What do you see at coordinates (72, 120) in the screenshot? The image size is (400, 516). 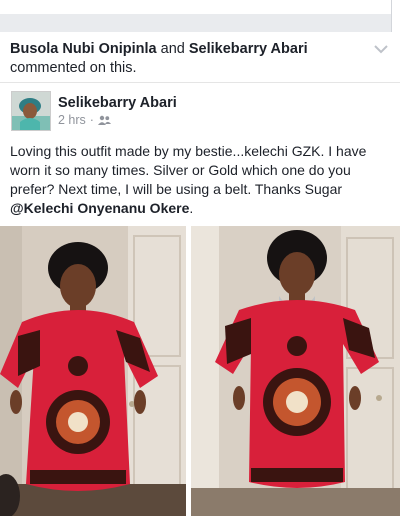 I see `post-time: 2 hrs` at bounding box center [72, 120].